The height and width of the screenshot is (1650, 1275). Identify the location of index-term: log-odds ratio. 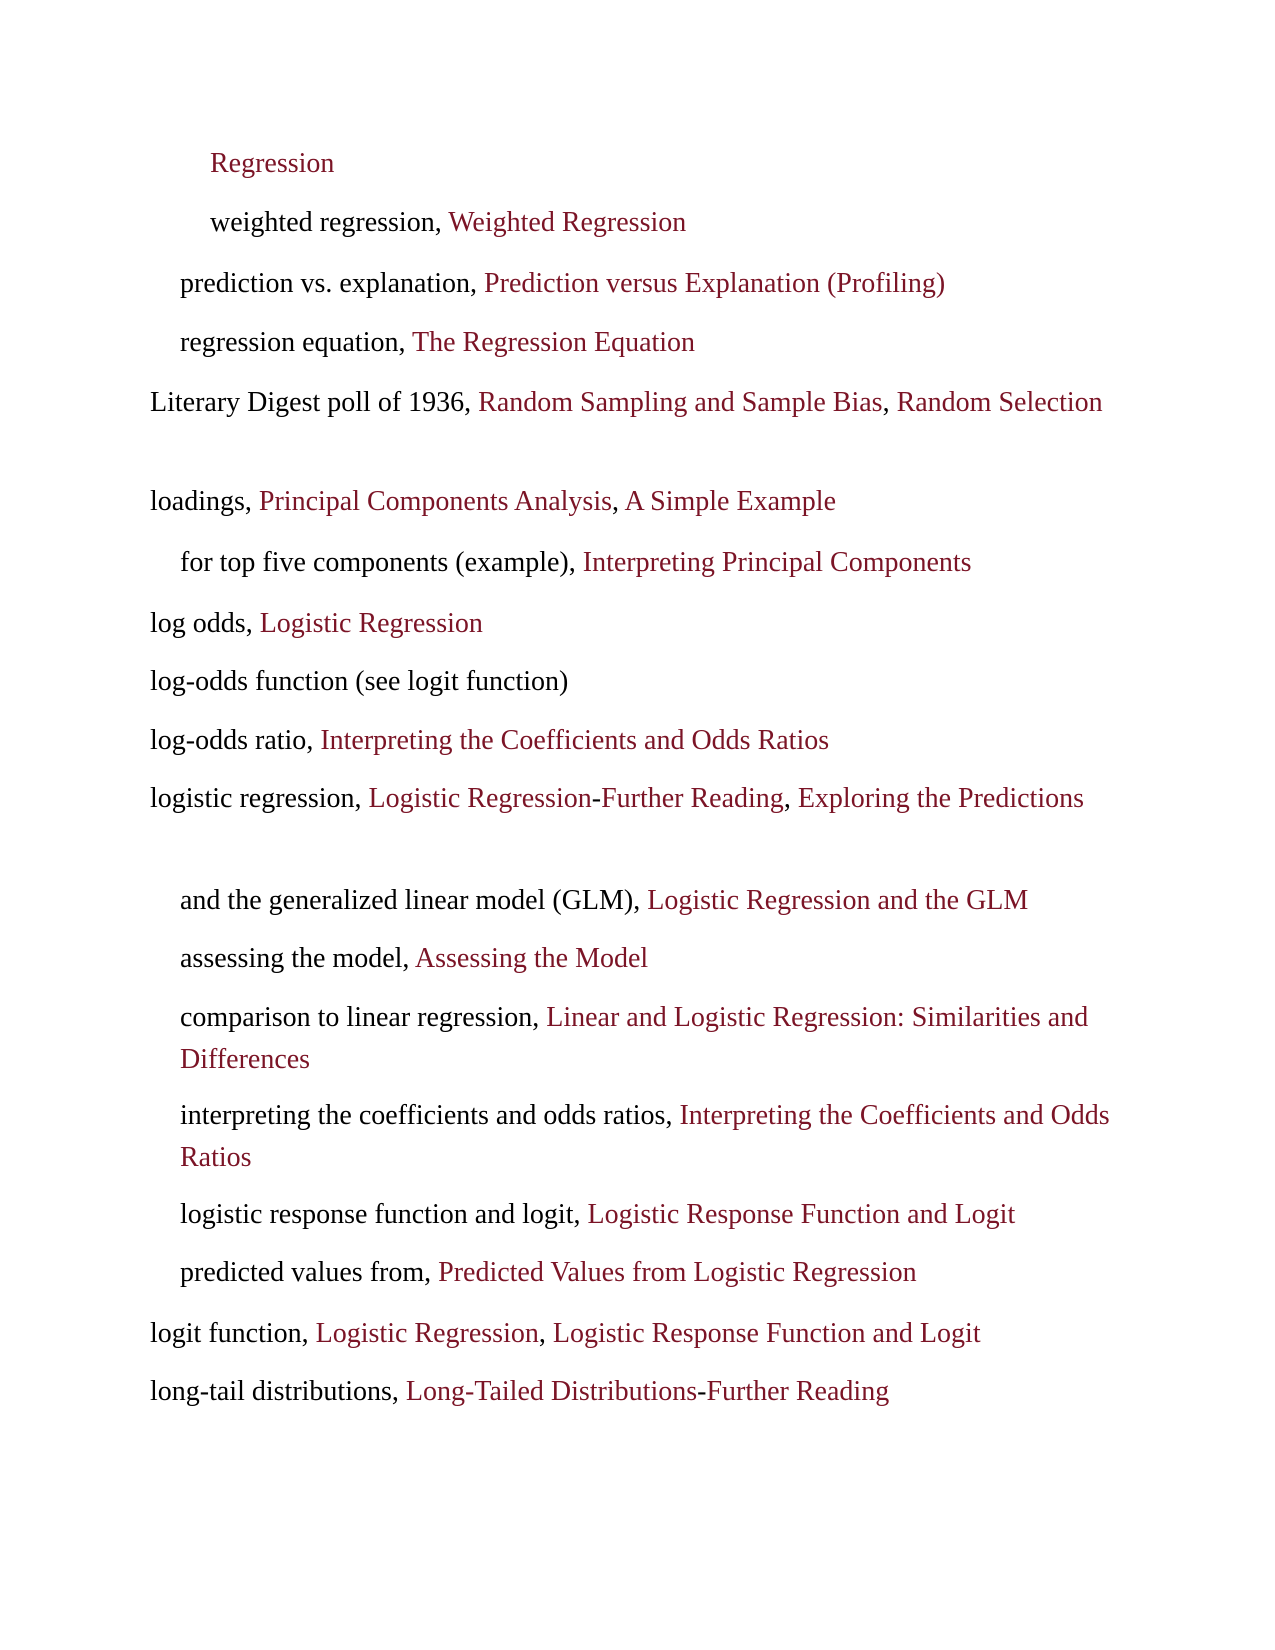
(228, 740).